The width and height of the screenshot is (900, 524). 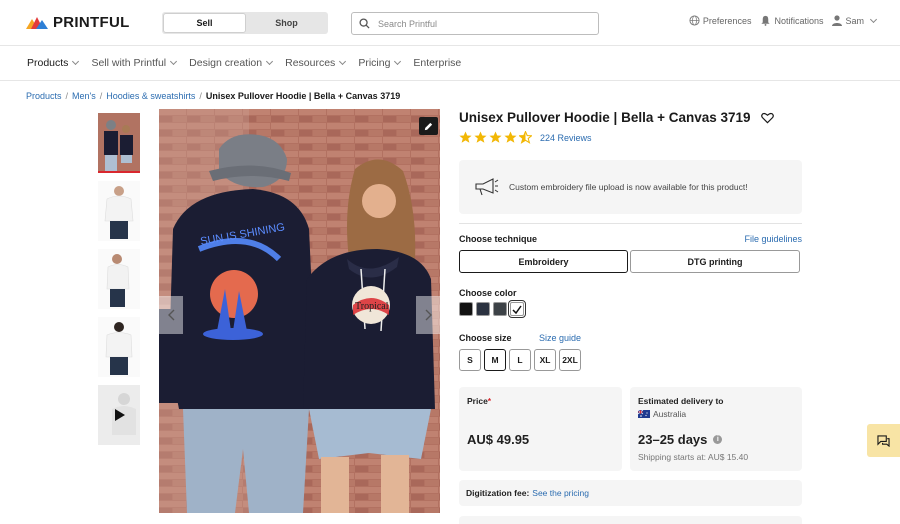 I want to click on preferences-button: Preferences, so click(x=720, y=20).